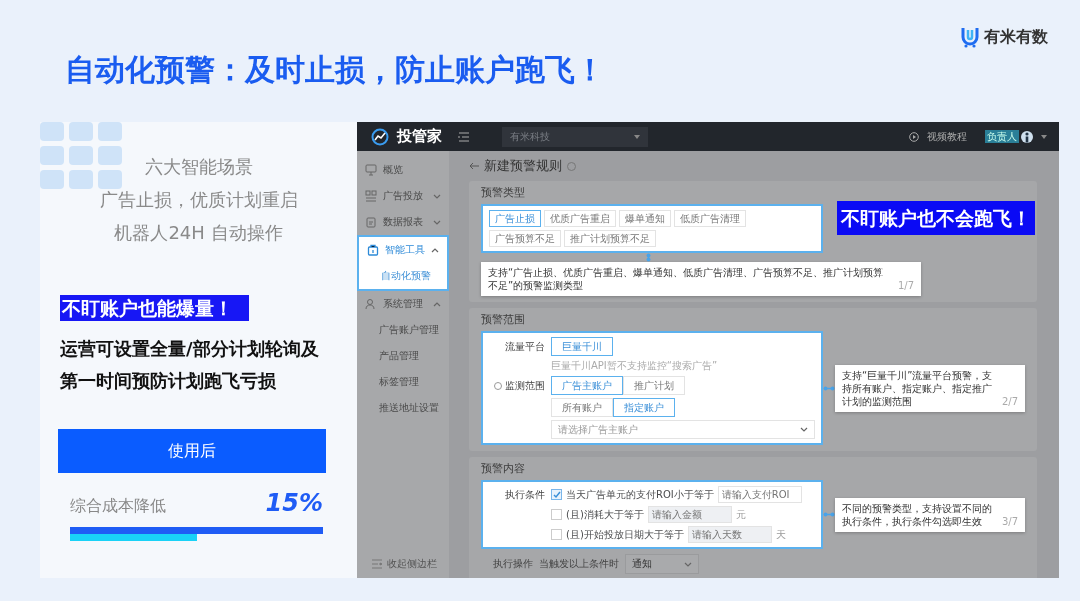  Describe the element at coordinates (371, 170) in the screenshot. I see `monitor-icon` at that location.